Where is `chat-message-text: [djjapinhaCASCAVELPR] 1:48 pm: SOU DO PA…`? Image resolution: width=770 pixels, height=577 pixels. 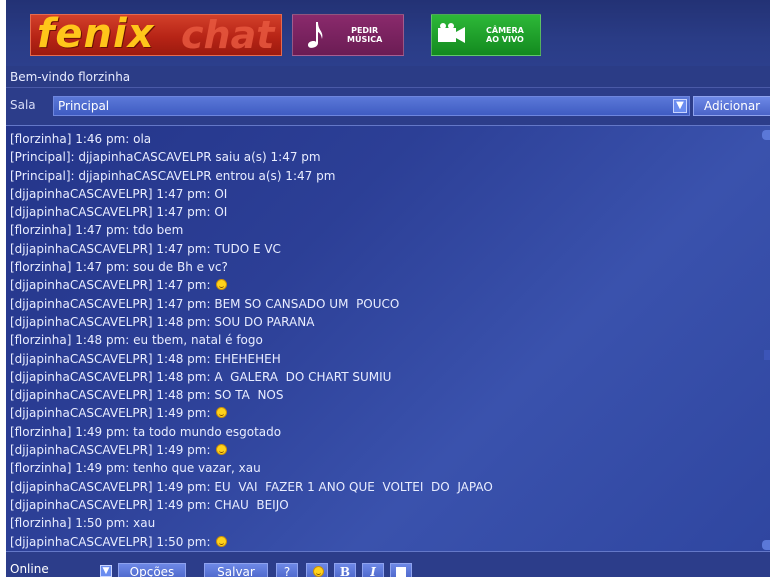 chat-message-text: [djjapinhaCASCAVELPR] 1:48 pm: SOU DO PA… is located at coordinates (162, 321).